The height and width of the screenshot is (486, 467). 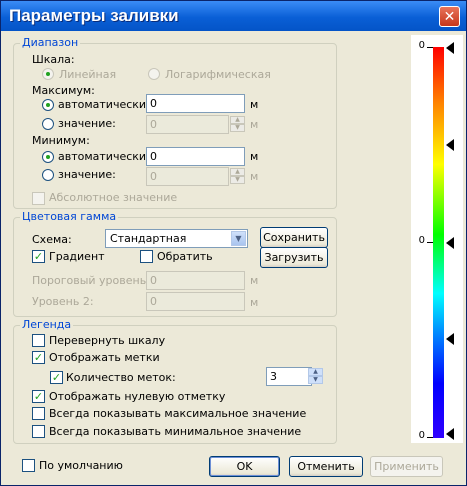 I want to click on max-value-radio, so click(x=48, y=124).